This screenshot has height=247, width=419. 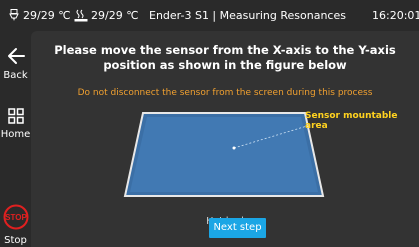 What do you see at coordinates (237, 228) in the screenshot?
I see `next-step-button: Next step` at bounding box center [237, 228].